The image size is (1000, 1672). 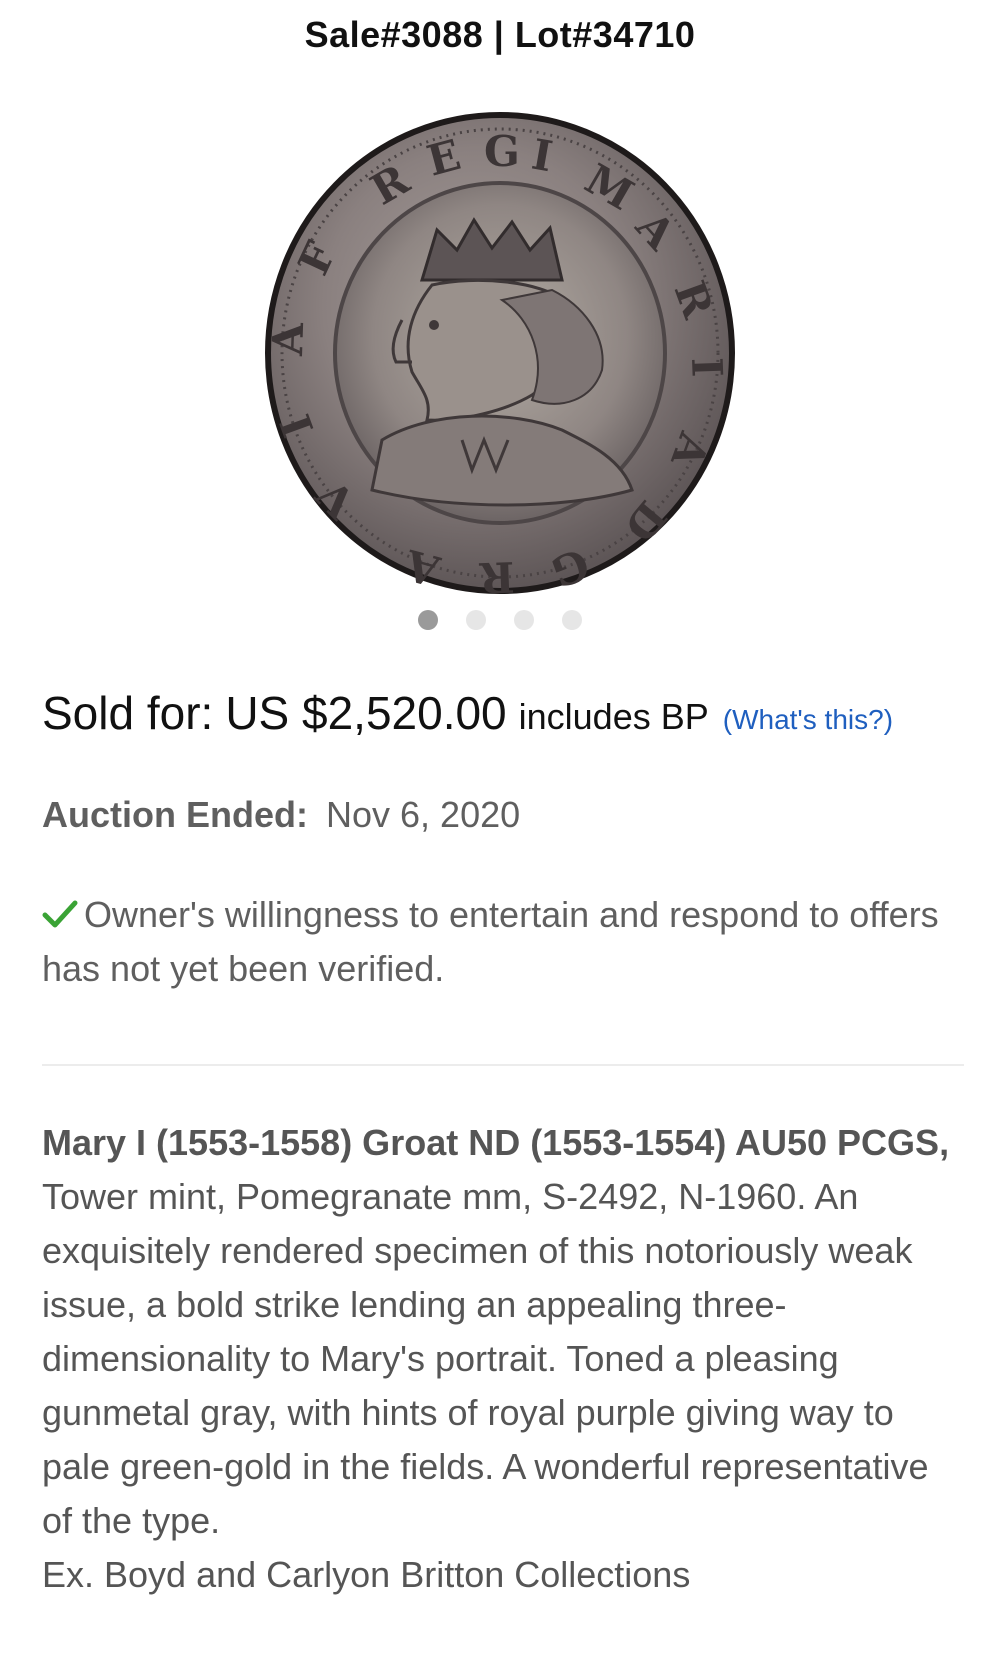 I want to click on buyers-premium-note: includes BP, so click(x=613, y=716).